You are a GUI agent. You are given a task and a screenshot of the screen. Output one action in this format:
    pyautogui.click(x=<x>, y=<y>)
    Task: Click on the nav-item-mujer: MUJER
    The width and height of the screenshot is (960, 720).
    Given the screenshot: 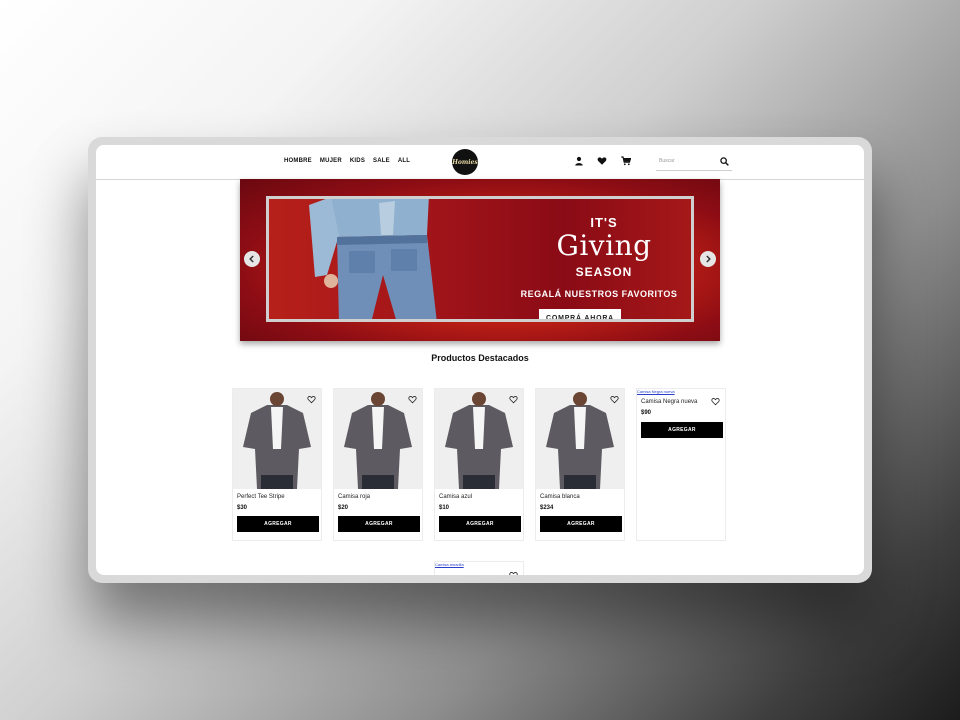 What is the action you would take?
    pyautogui.click(x=331, y=161)
    